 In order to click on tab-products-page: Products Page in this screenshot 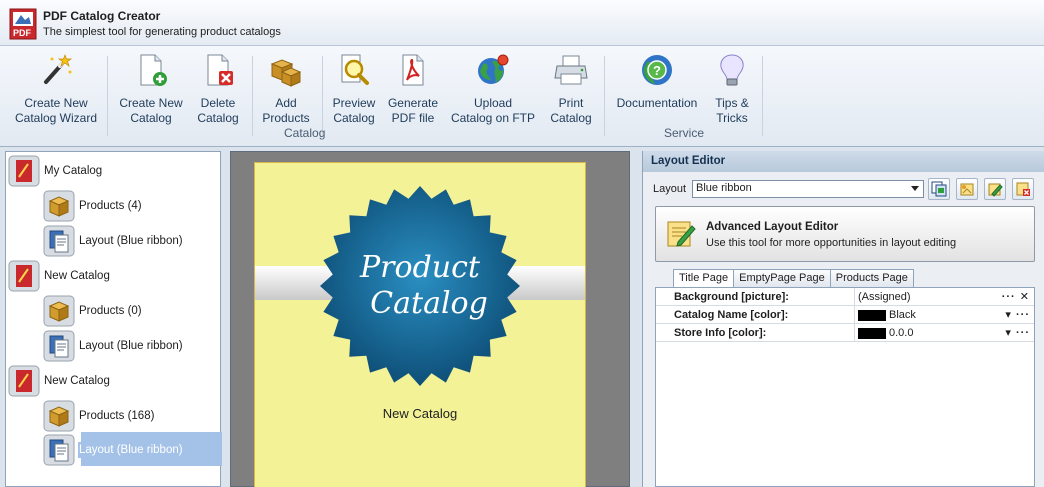, I will do `click(871, 278)`.